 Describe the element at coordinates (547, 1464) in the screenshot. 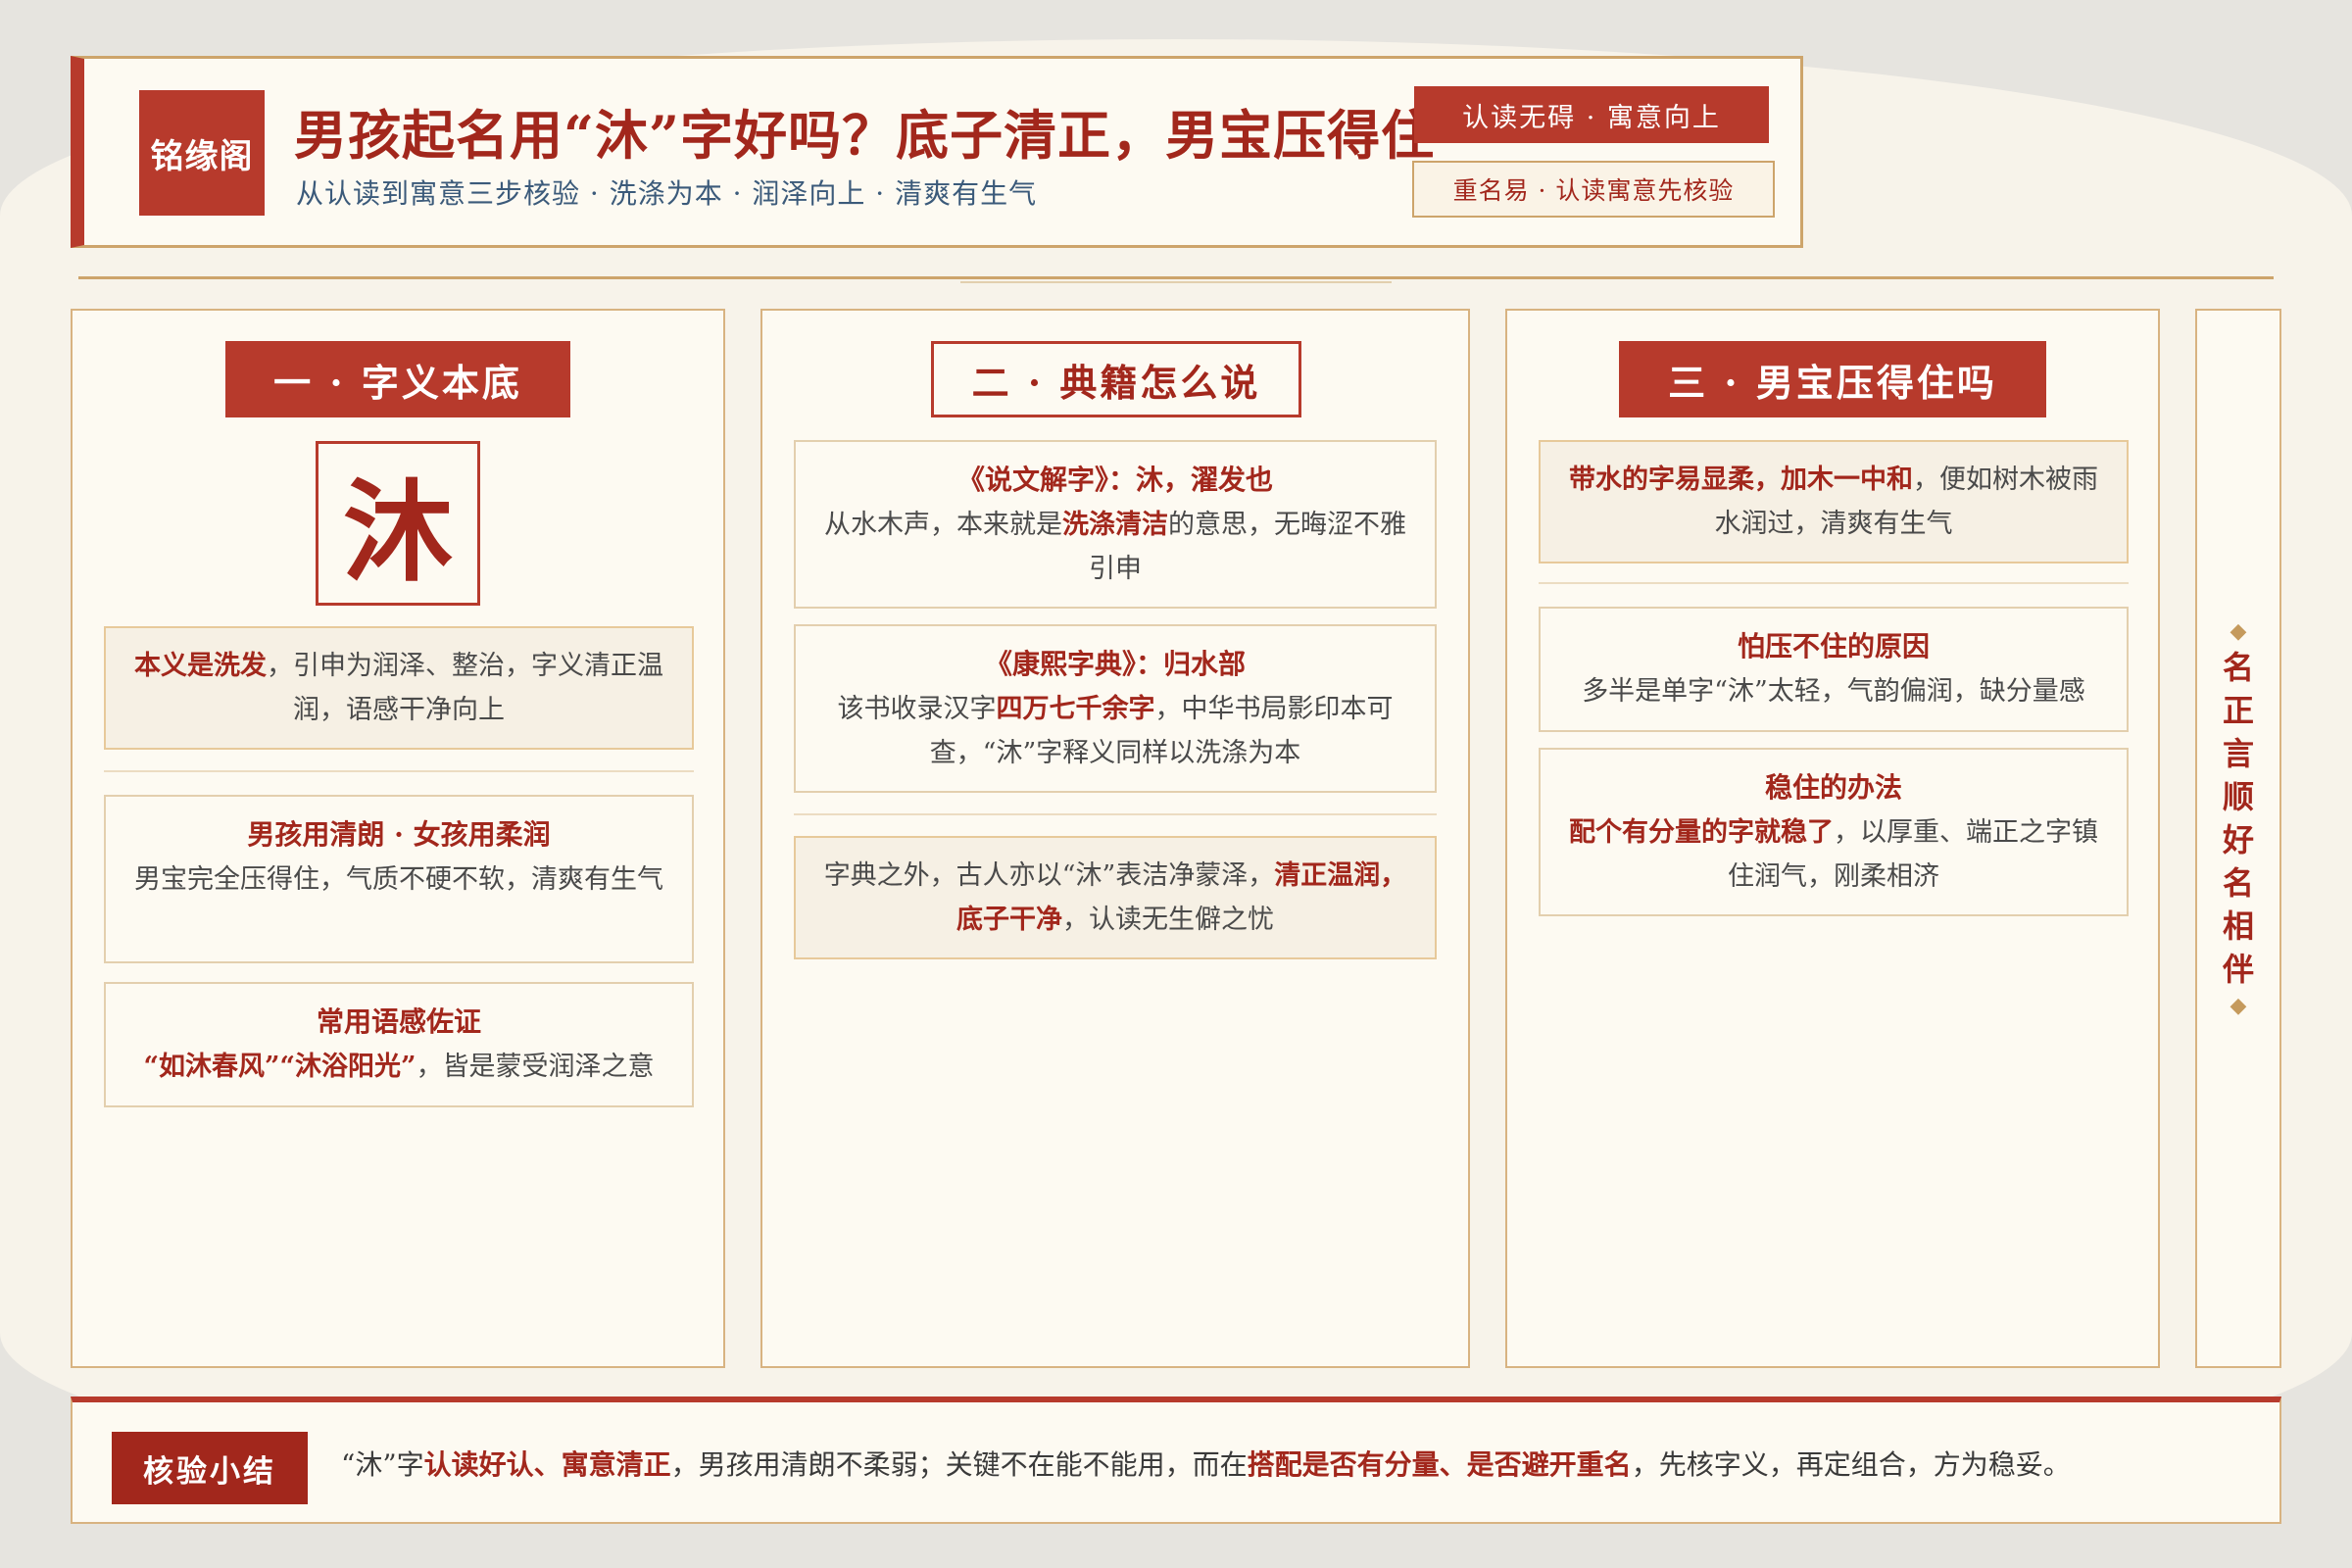

I see `summary-highlight: 认读好认、寓意清正` at that location.